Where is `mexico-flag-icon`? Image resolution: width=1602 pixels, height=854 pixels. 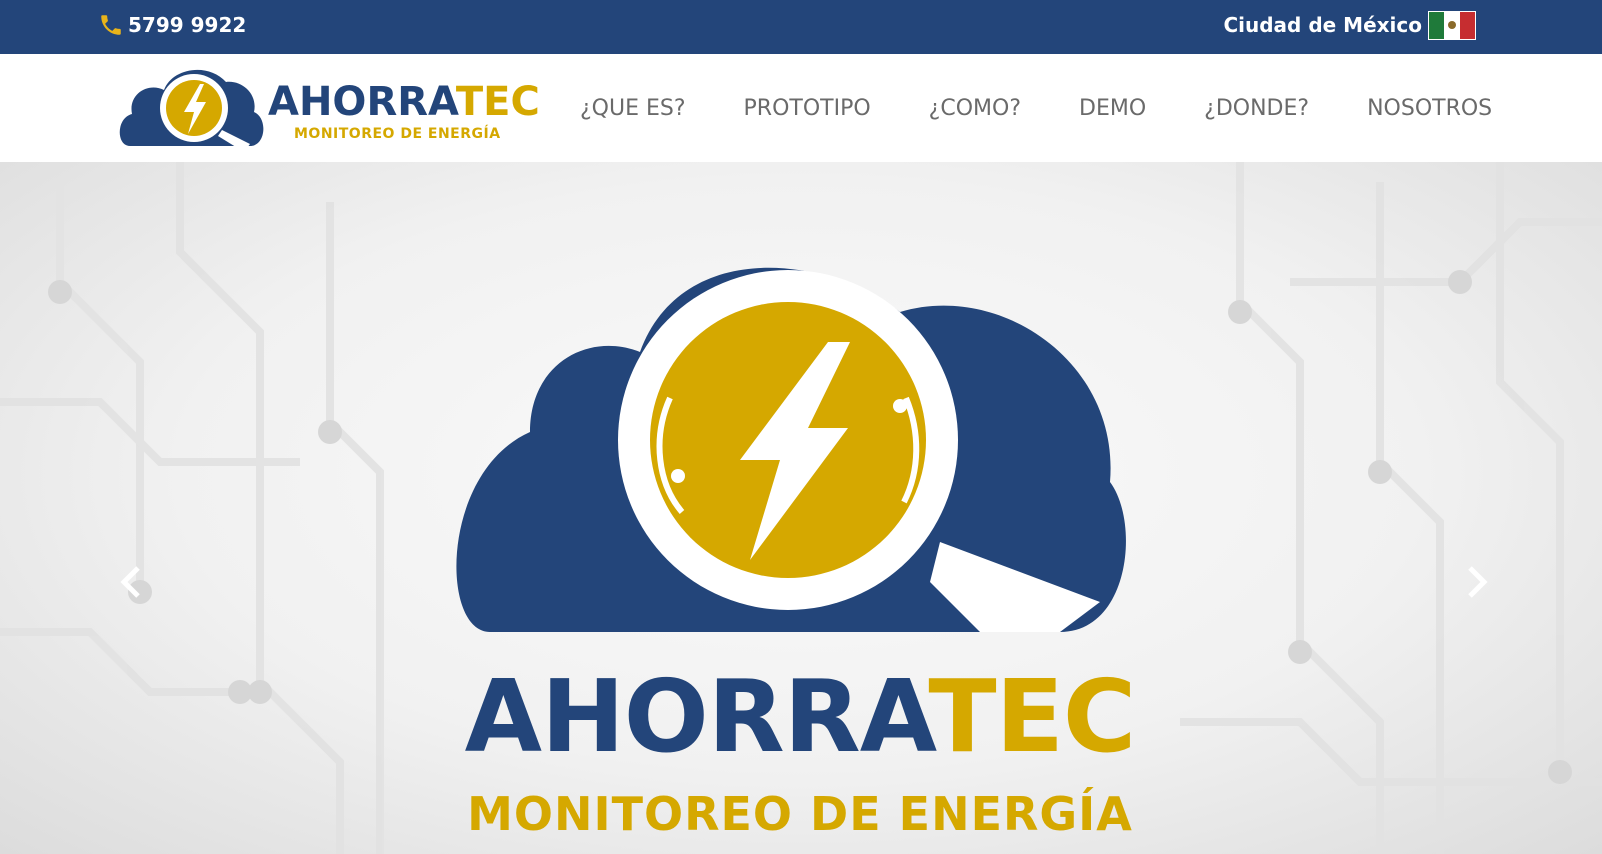 mexico-flag-icon is located at coordinates (1452, 25).